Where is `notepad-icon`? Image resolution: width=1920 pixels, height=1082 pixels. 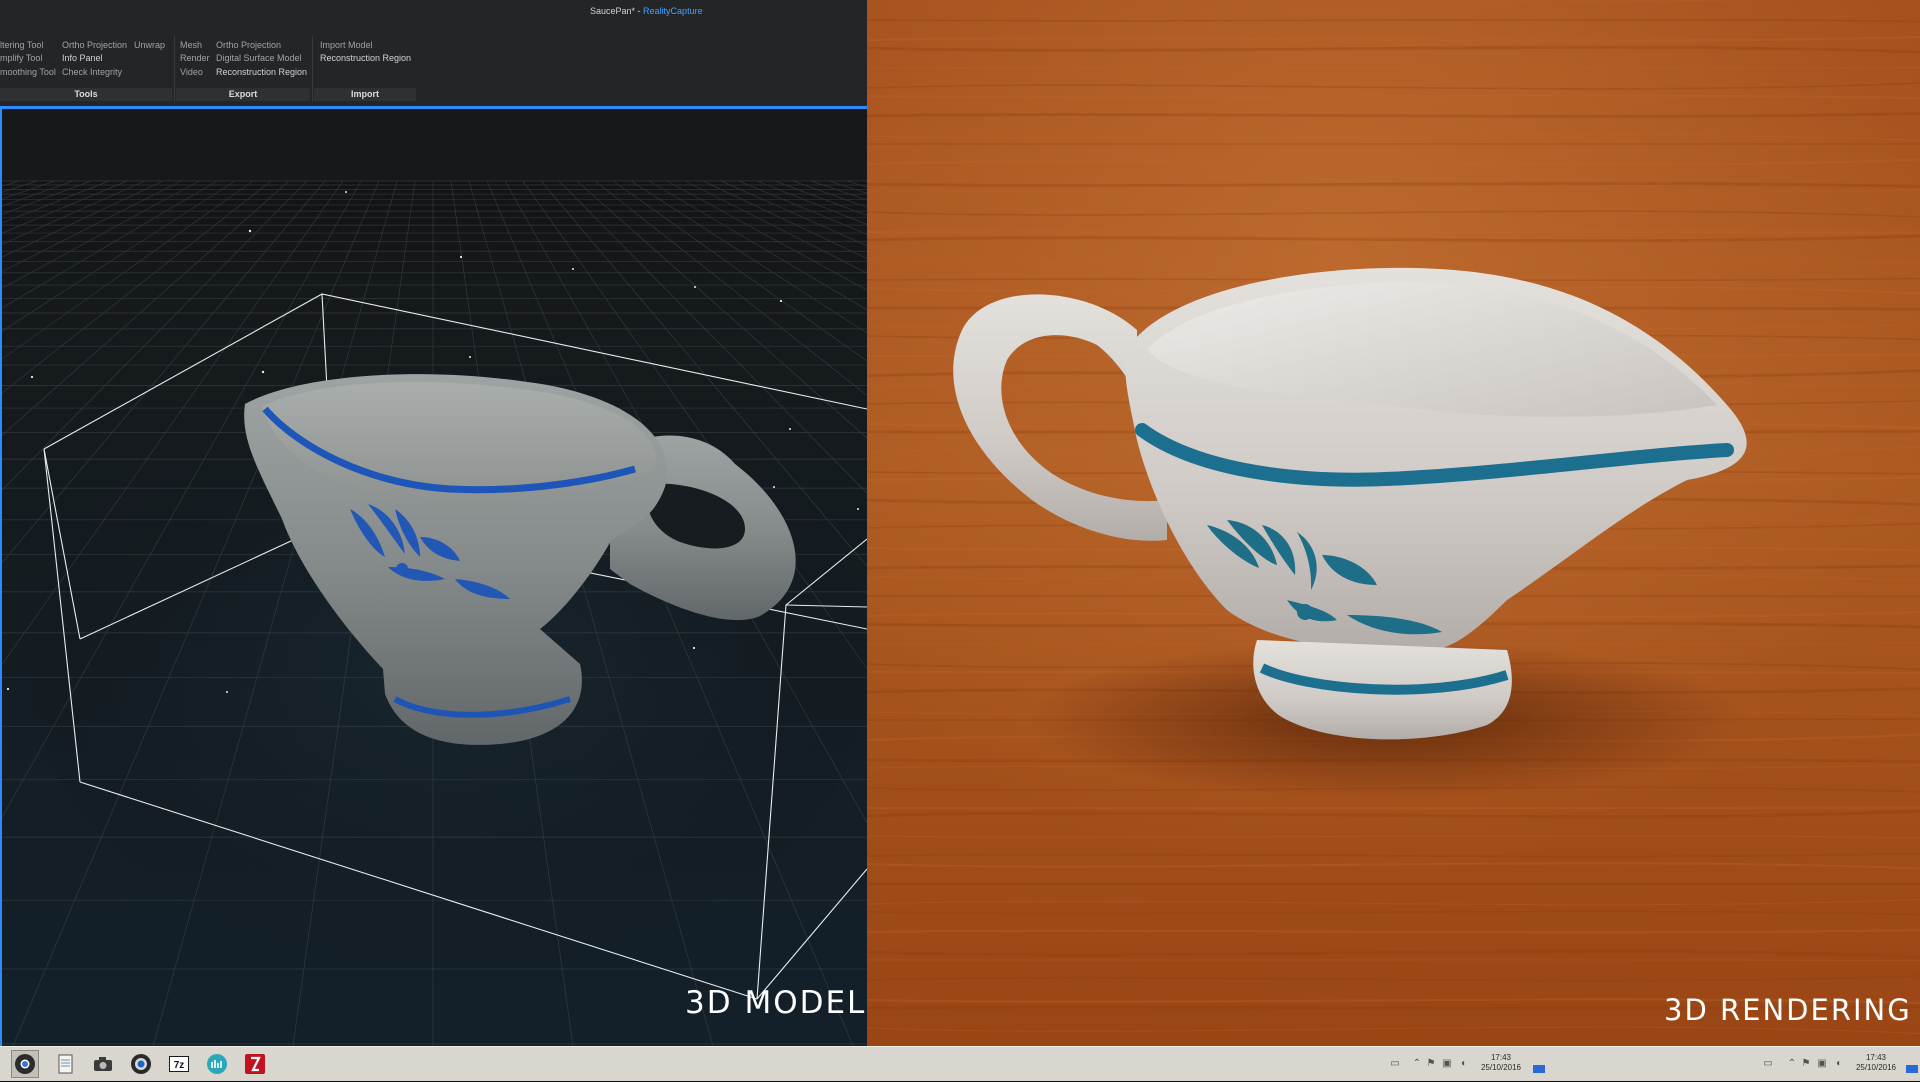 notepad-icon is located at coordinates (65, 1064).